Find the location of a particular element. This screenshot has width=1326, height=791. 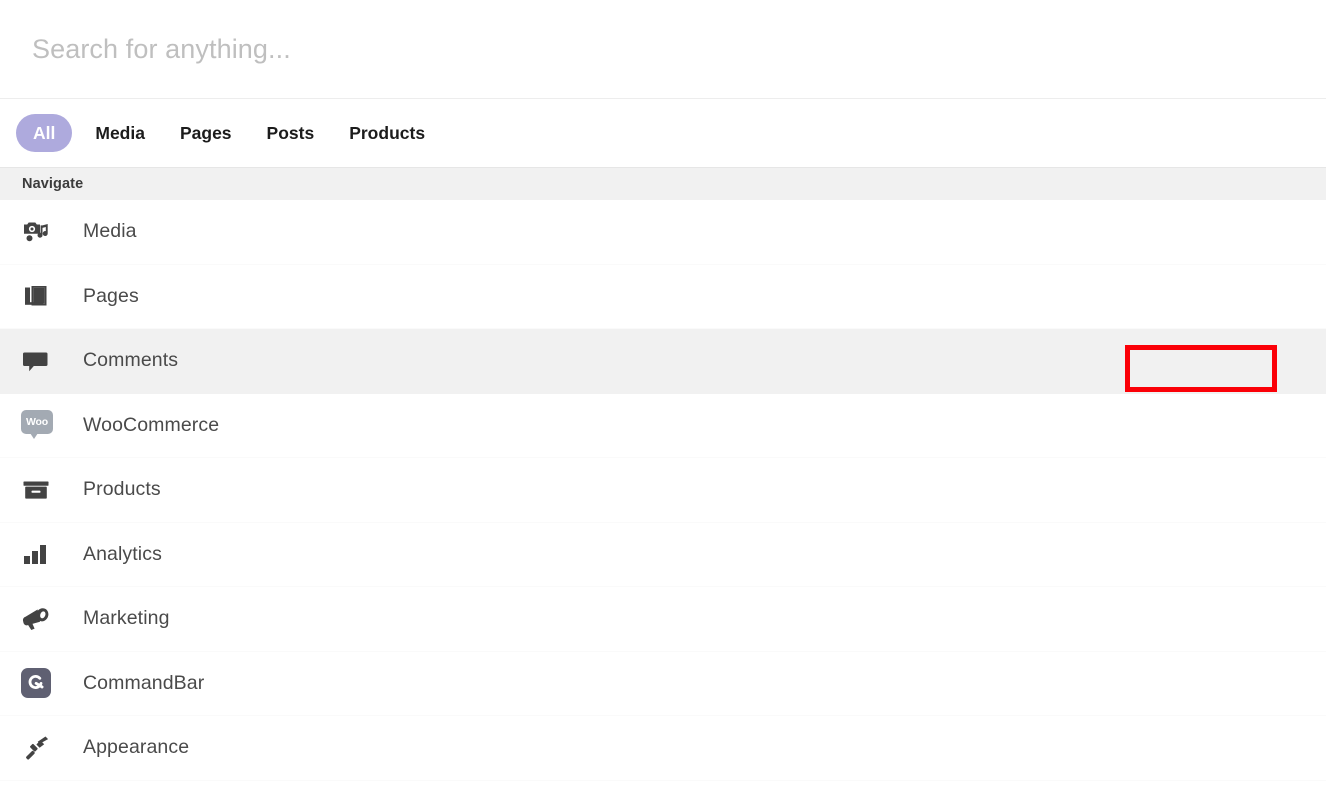

analytics-bars-icon is located at coordinates (41, 554).